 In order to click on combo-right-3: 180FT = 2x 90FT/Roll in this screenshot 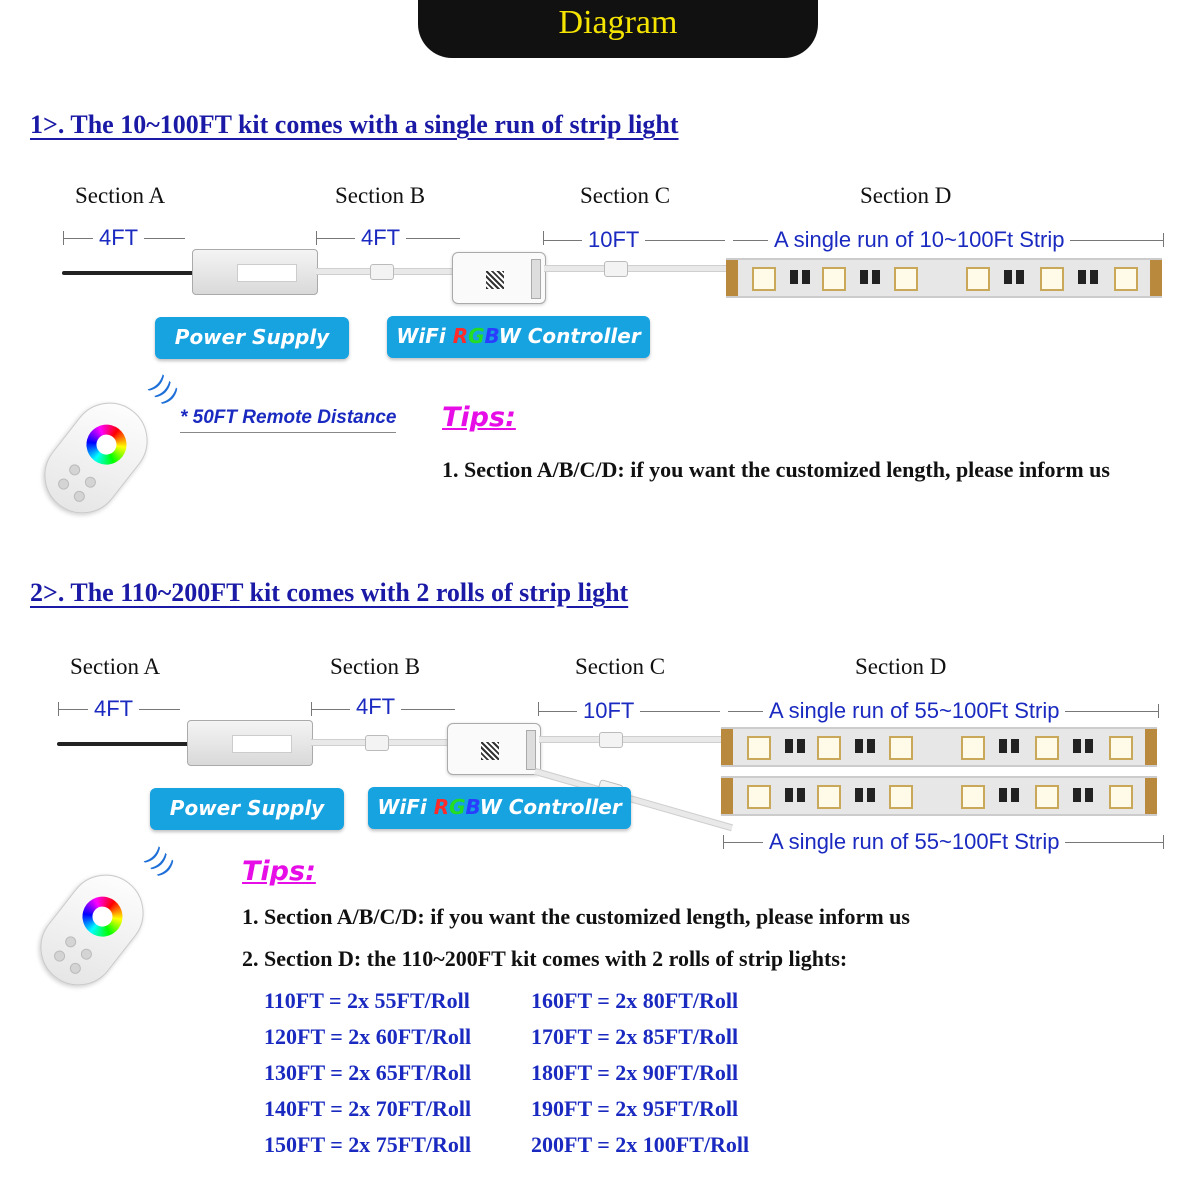, I will do `click(635, 1072)`.